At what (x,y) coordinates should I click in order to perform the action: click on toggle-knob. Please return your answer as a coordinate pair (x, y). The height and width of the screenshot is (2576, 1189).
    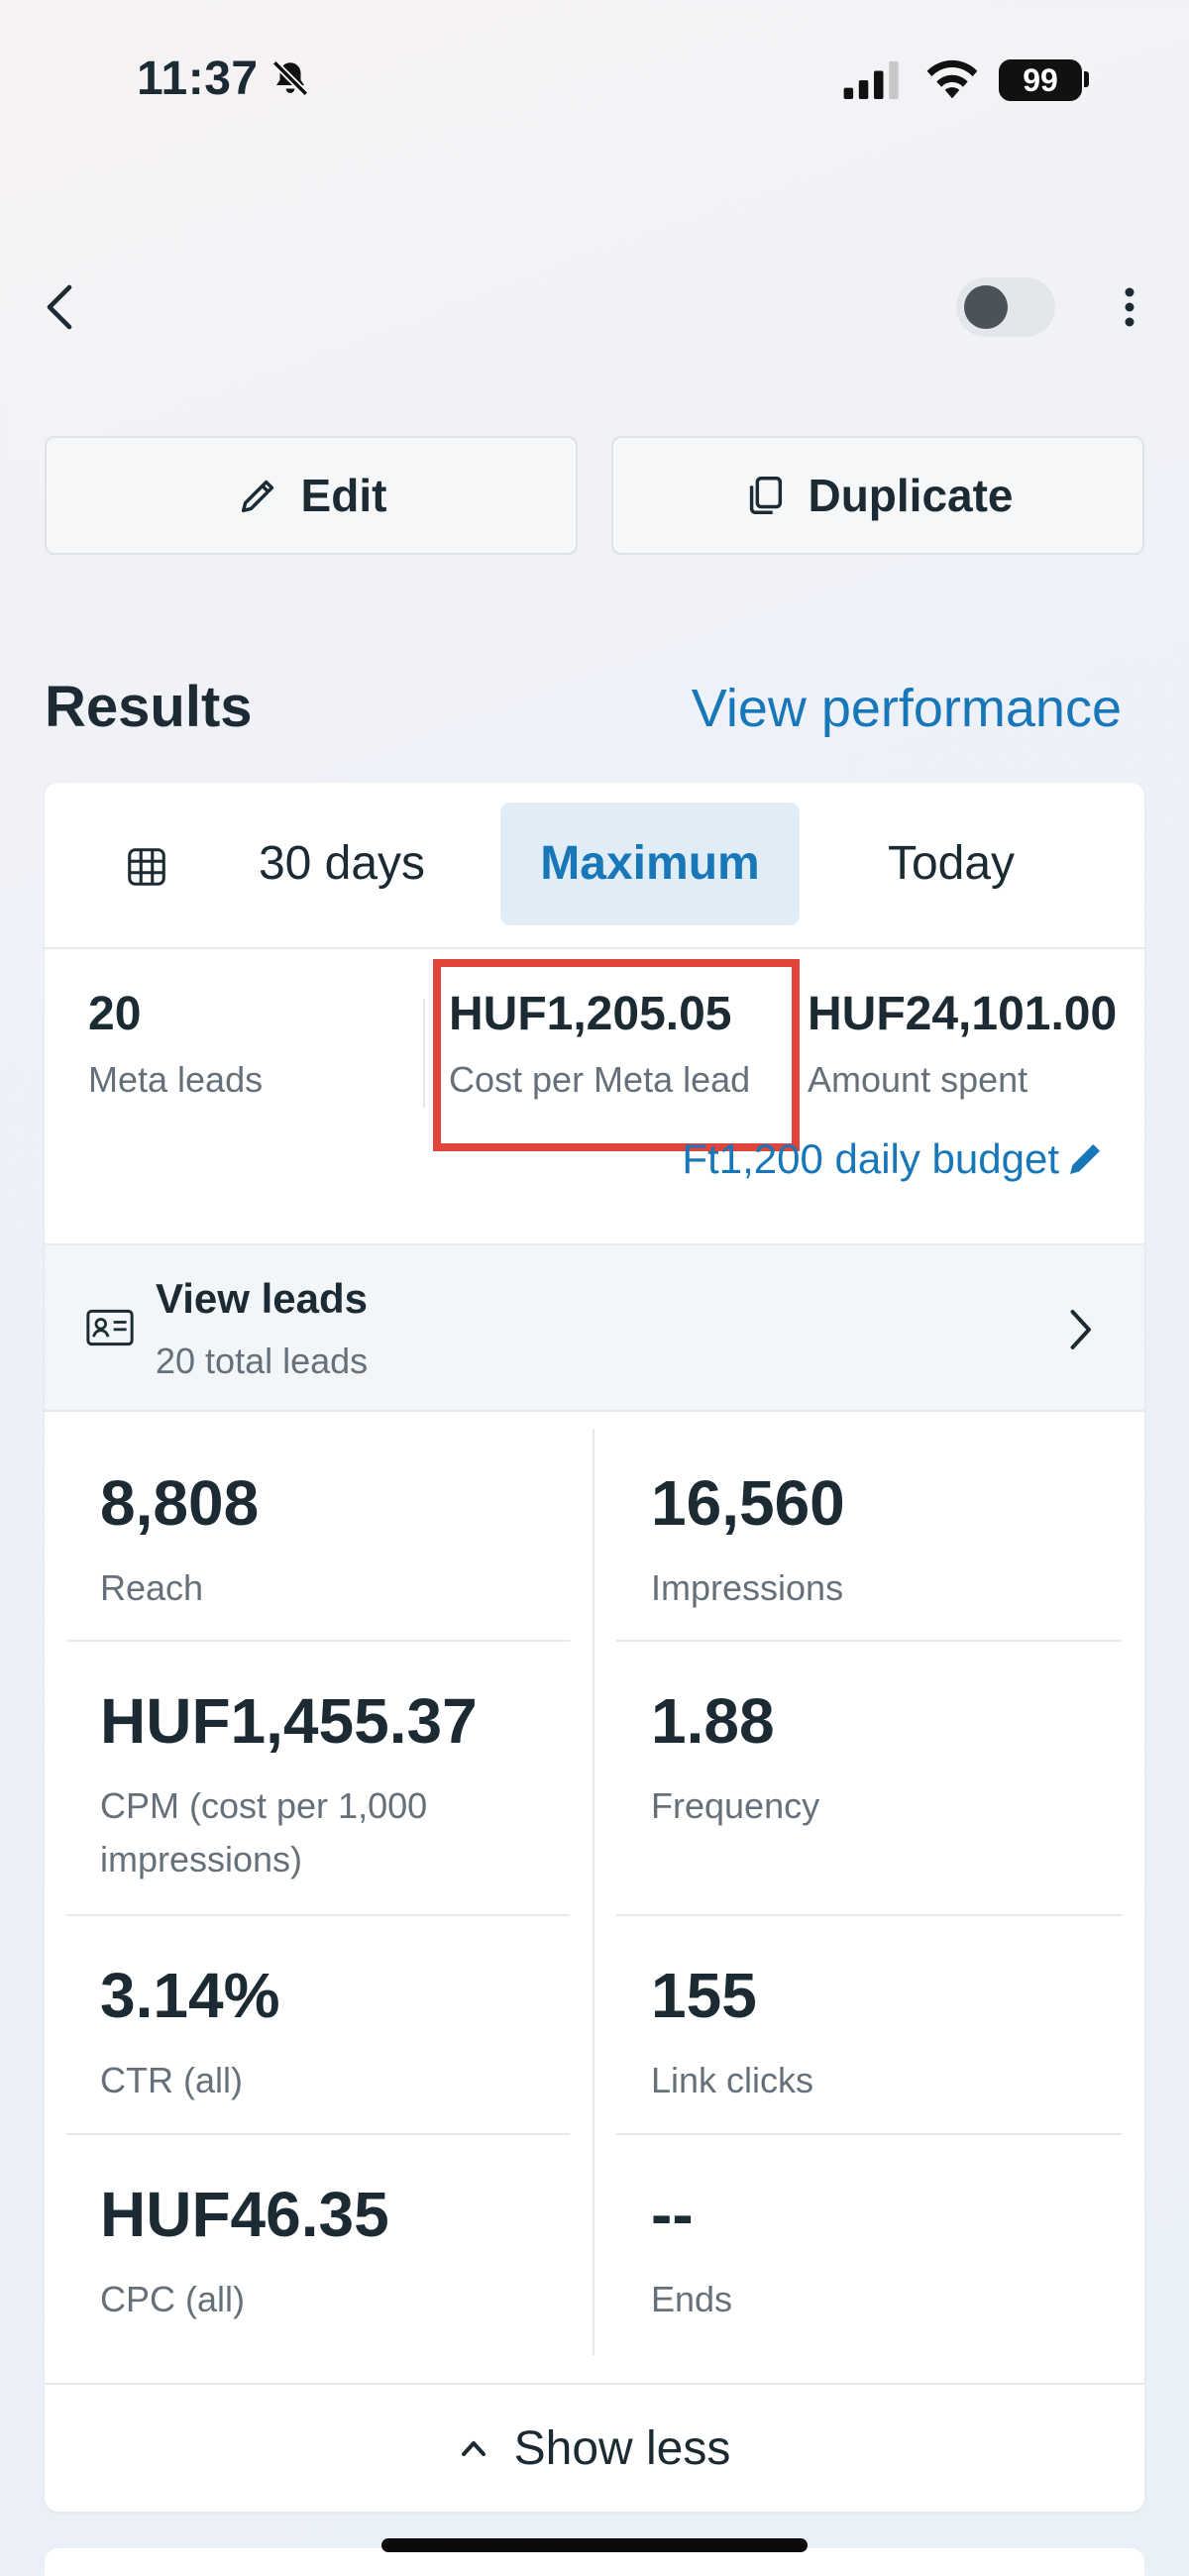
    Looking at the image, I should click on (986, 307).